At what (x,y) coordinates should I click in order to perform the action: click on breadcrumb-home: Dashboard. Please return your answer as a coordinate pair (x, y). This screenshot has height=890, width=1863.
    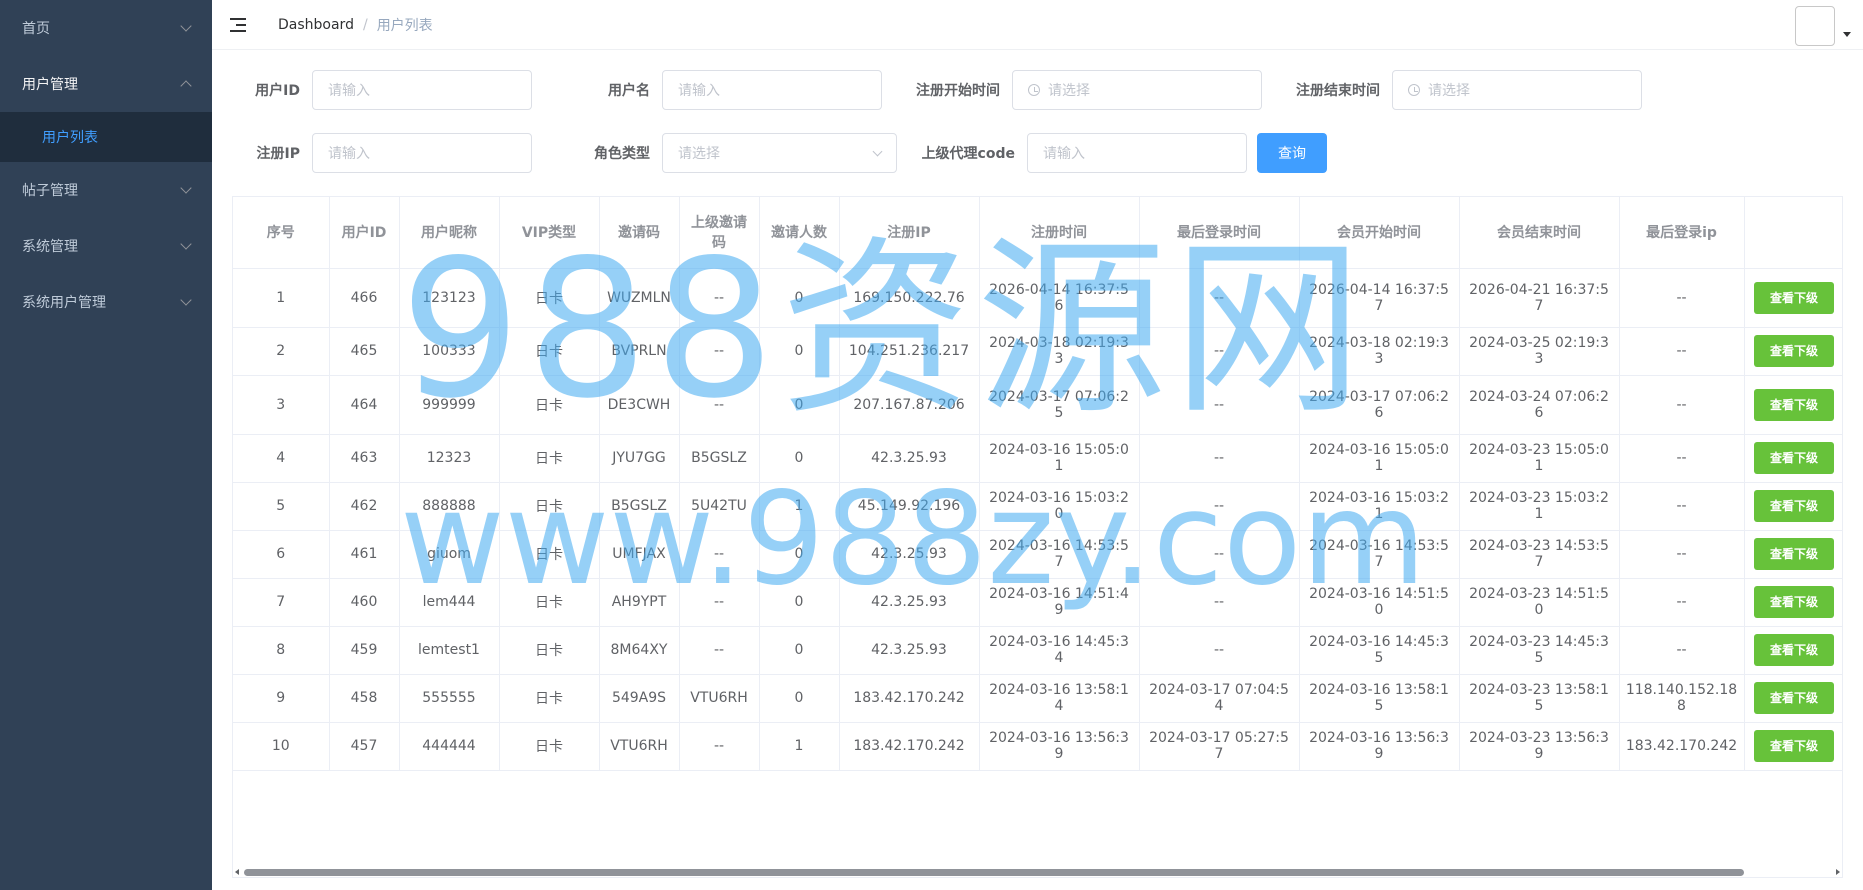
    Looking at the image, I should click on (316, 25).